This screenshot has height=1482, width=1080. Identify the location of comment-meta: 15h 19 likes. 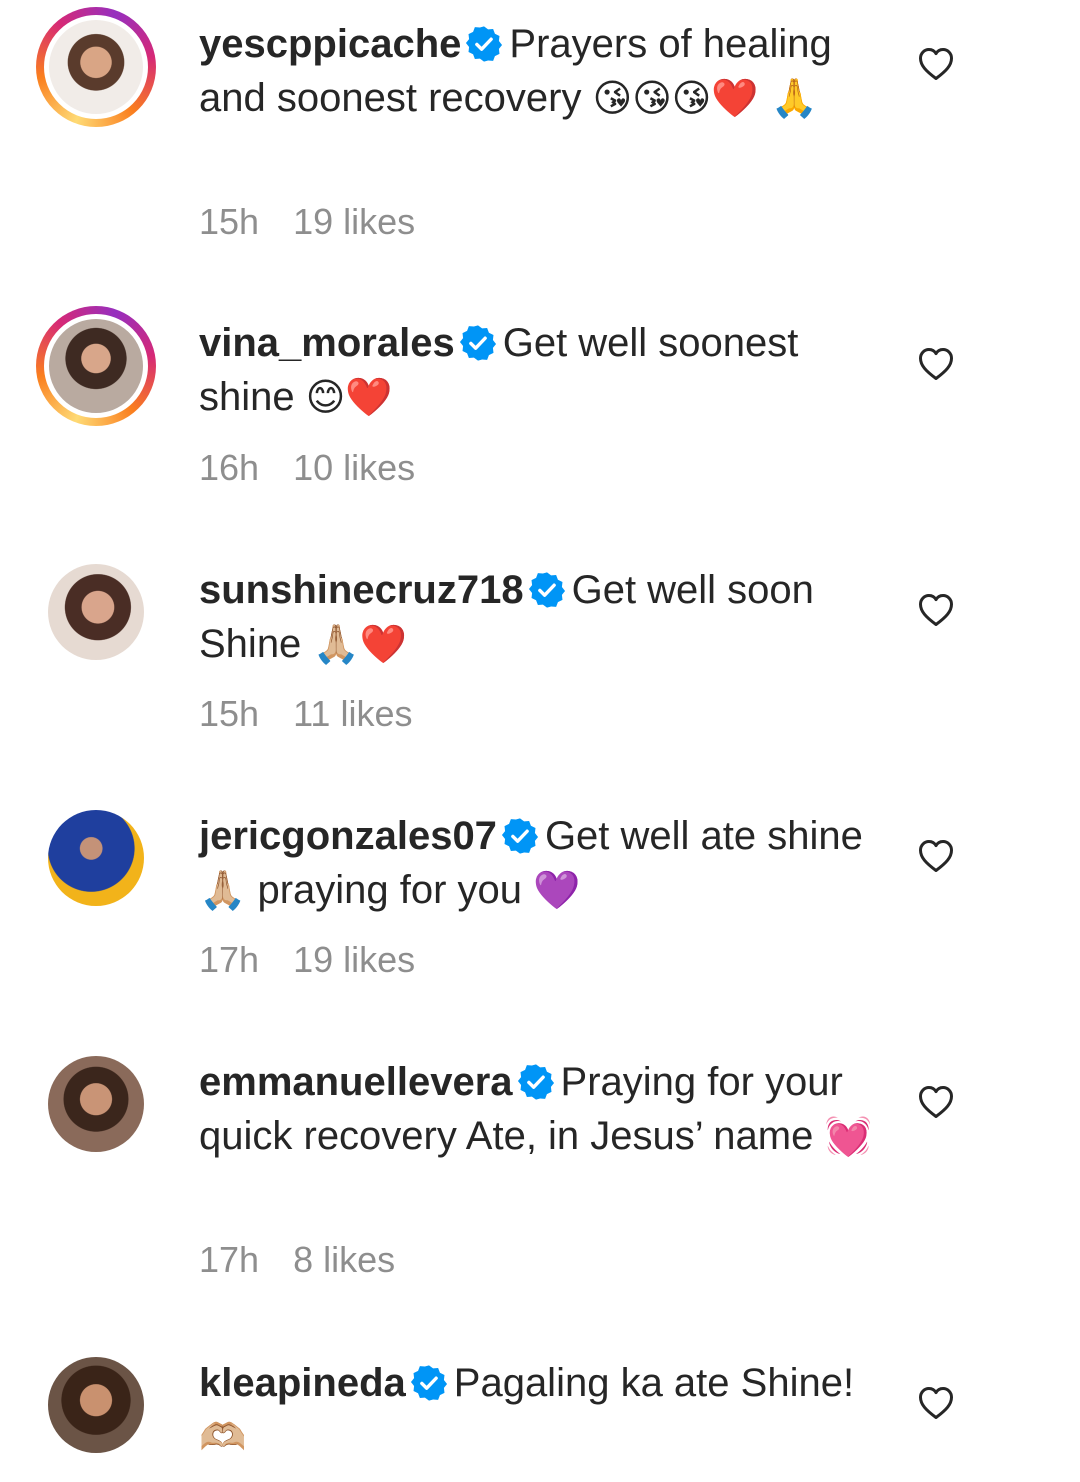
(307, 222).